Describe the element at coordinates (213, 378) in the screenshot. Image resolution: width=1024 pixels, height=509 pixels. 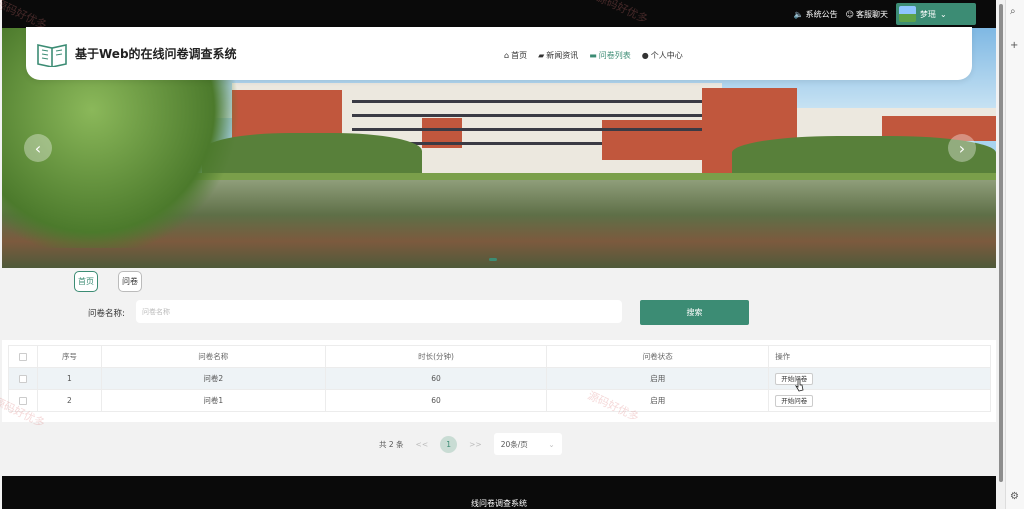
I see `survey-name: 问卷2` at that location.